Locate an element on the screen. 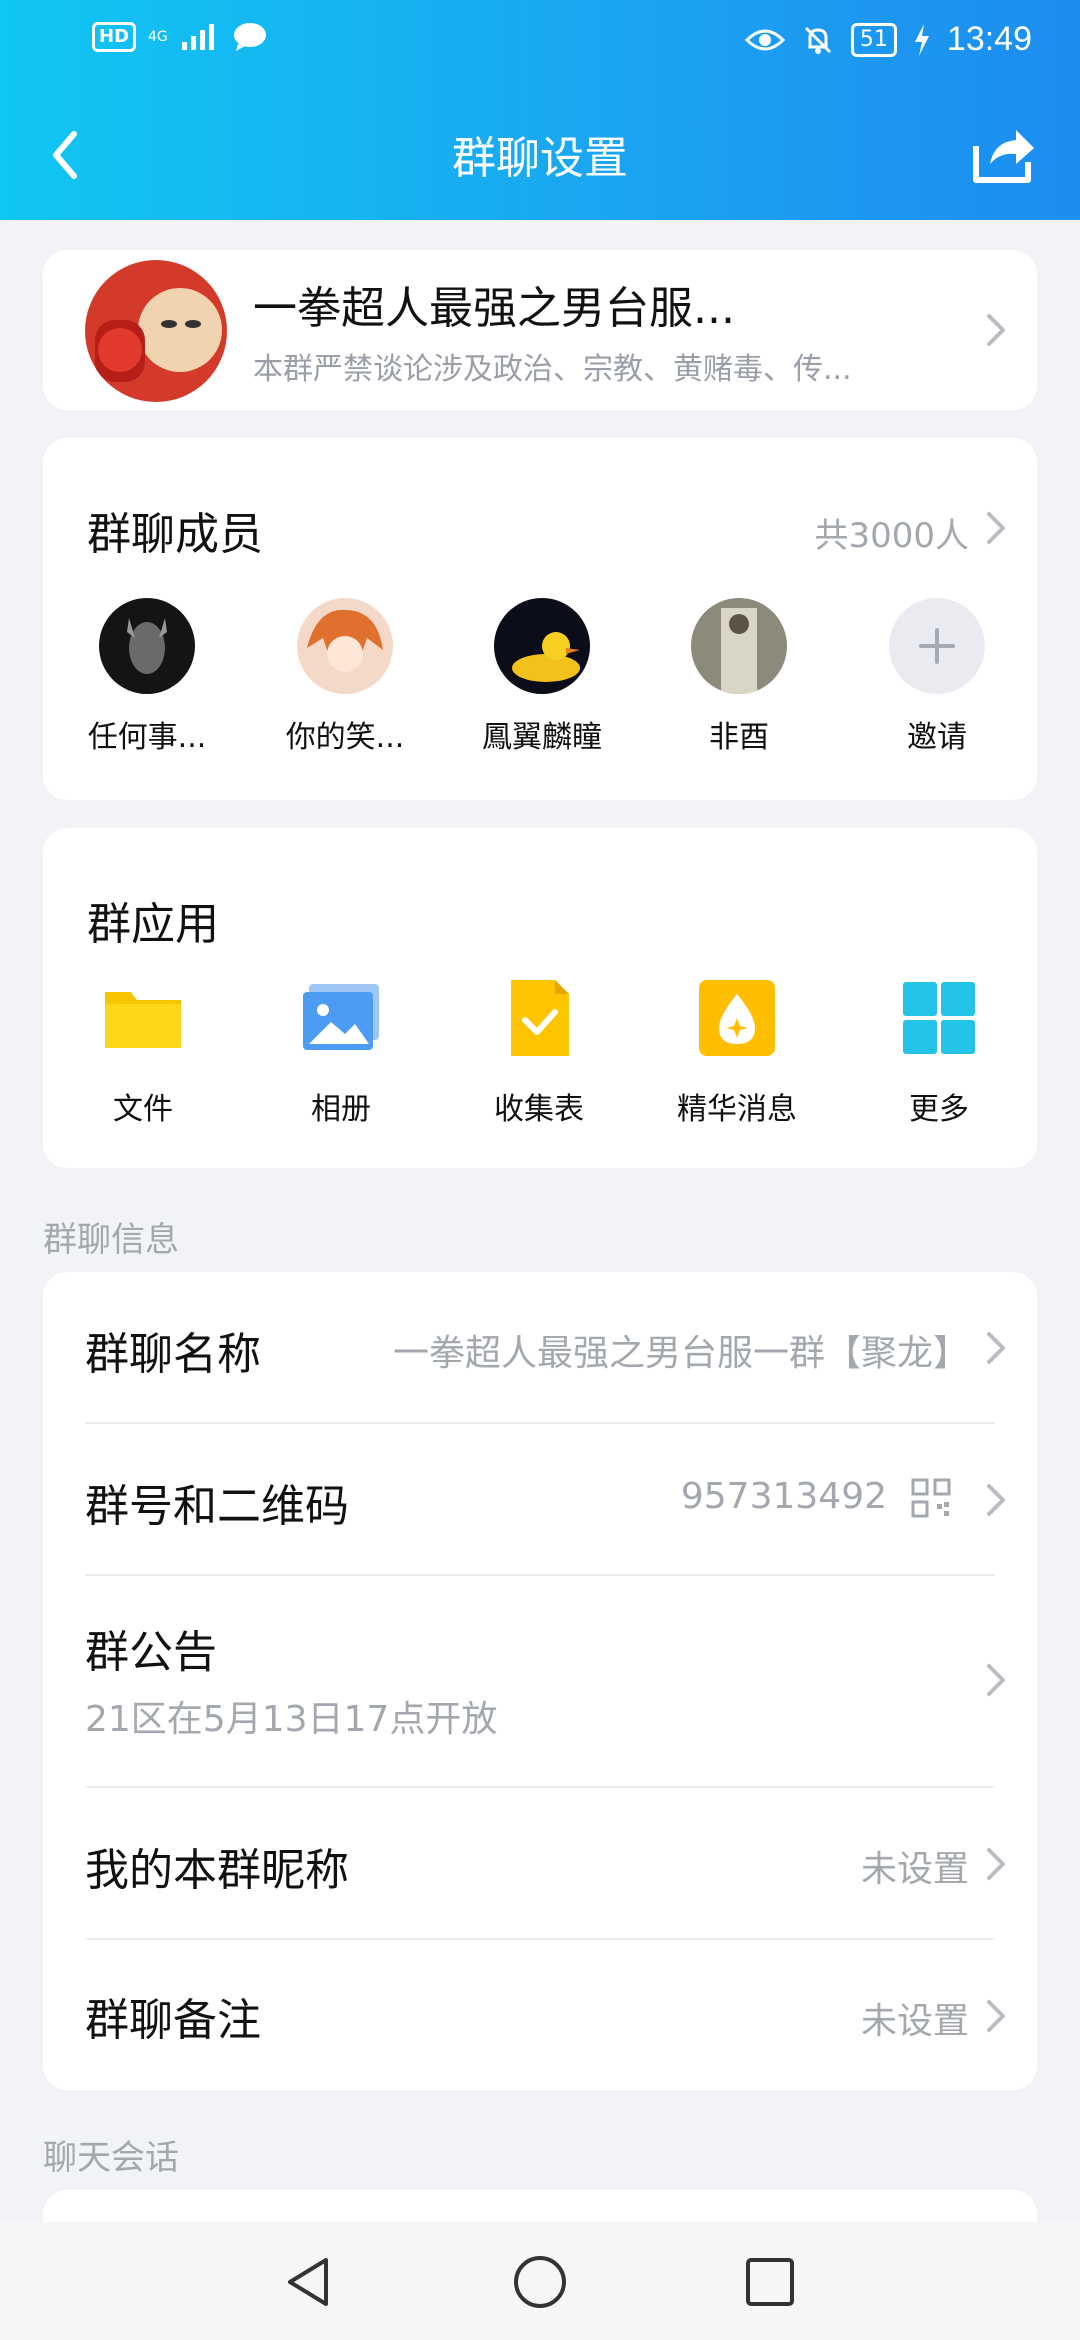  network-label: 4G is located at coordinates (158, 37).